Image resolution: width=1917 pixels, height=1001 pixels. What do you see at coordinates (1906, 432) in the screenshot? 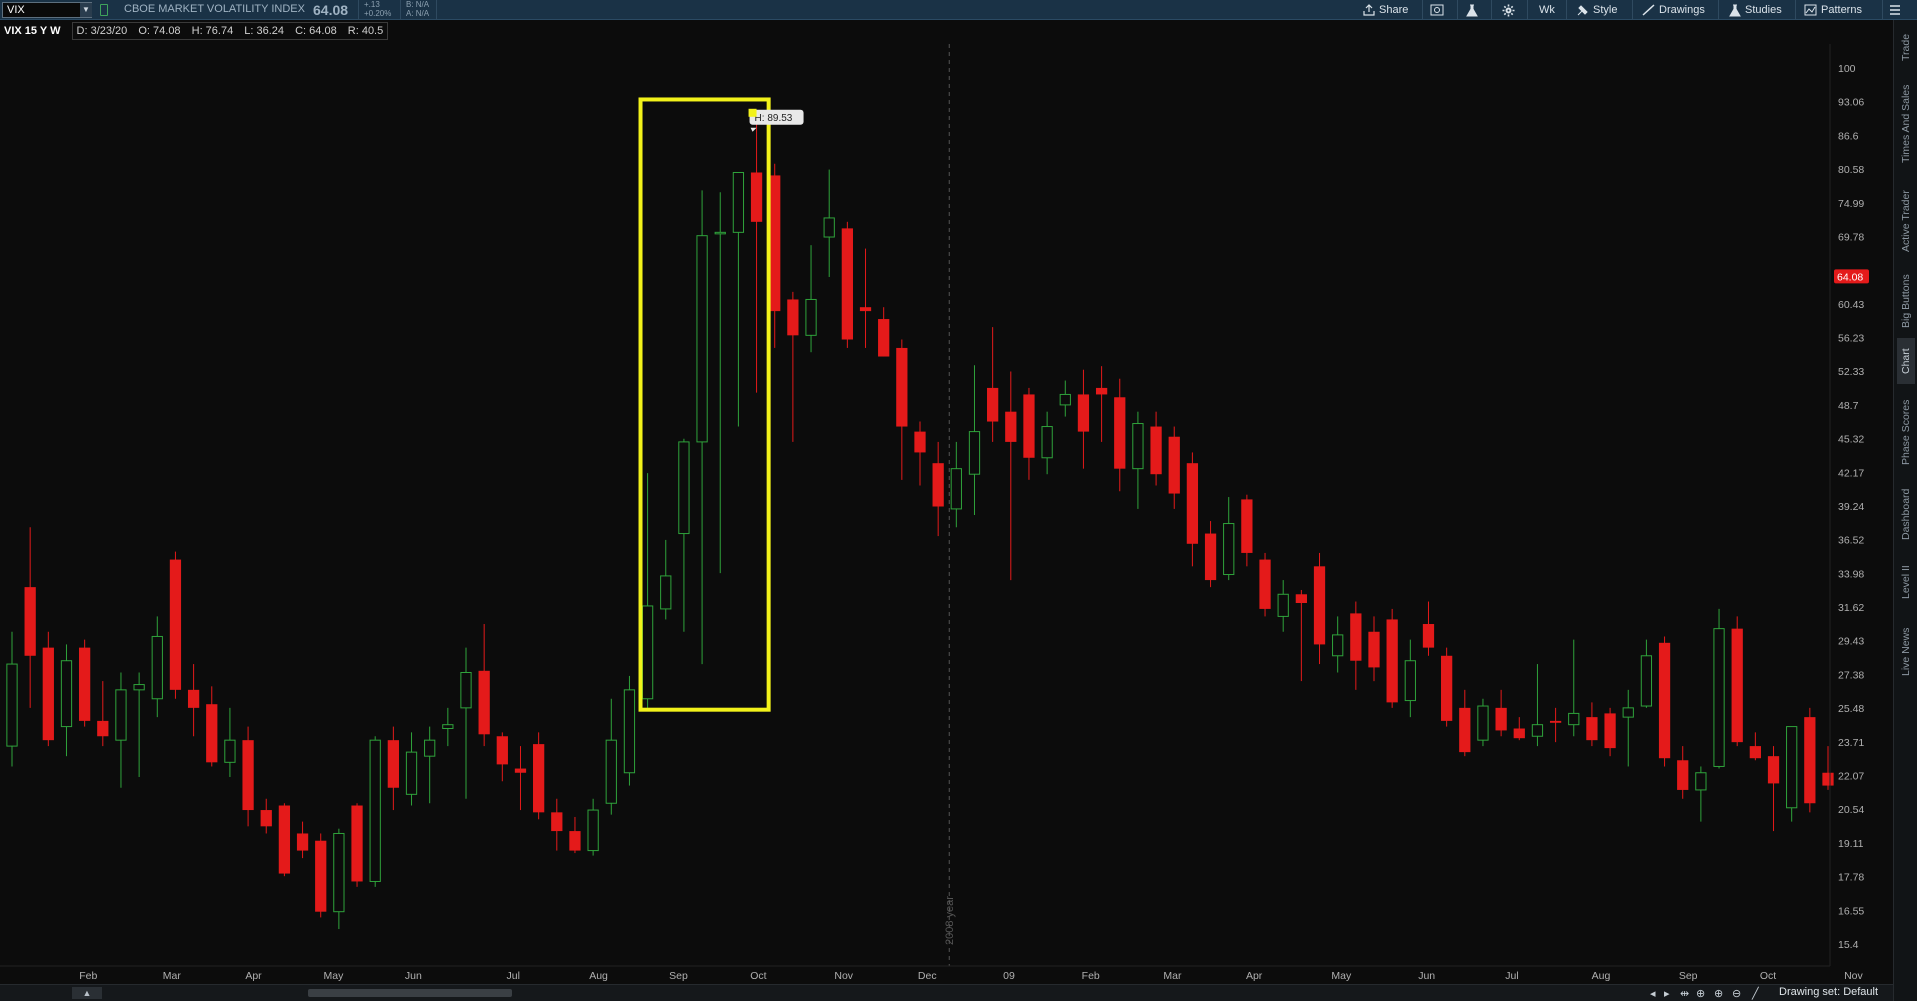
I see `right-tab-phase-scores: Phase Scores` at bounding box center [1906, 432].